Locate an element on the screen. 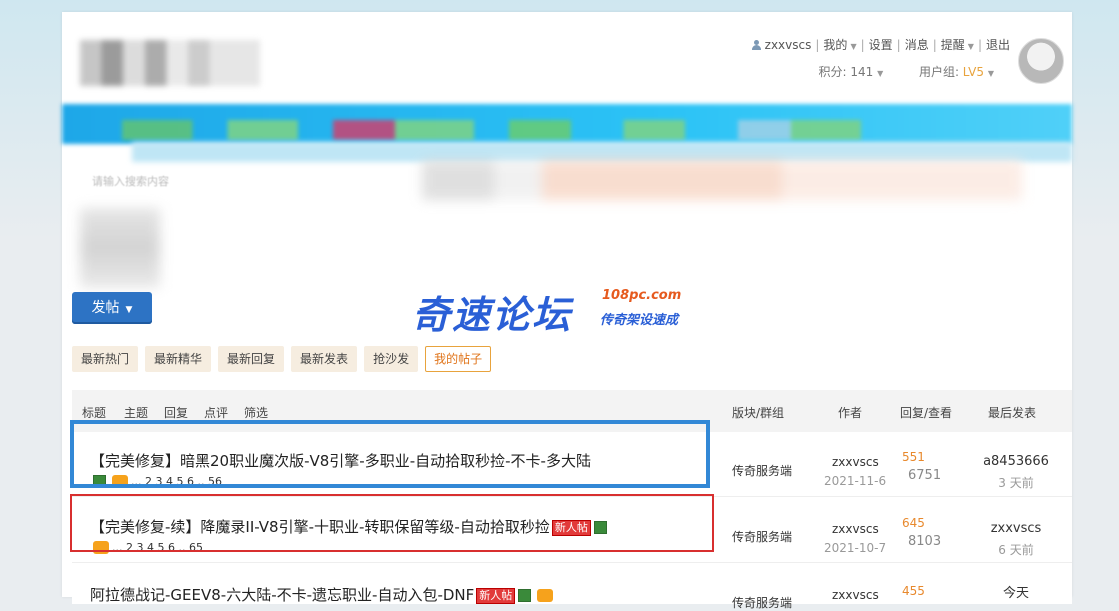 The image size is (1119, 611). menu-logout: 退出 is located at coordinates (998, 44).